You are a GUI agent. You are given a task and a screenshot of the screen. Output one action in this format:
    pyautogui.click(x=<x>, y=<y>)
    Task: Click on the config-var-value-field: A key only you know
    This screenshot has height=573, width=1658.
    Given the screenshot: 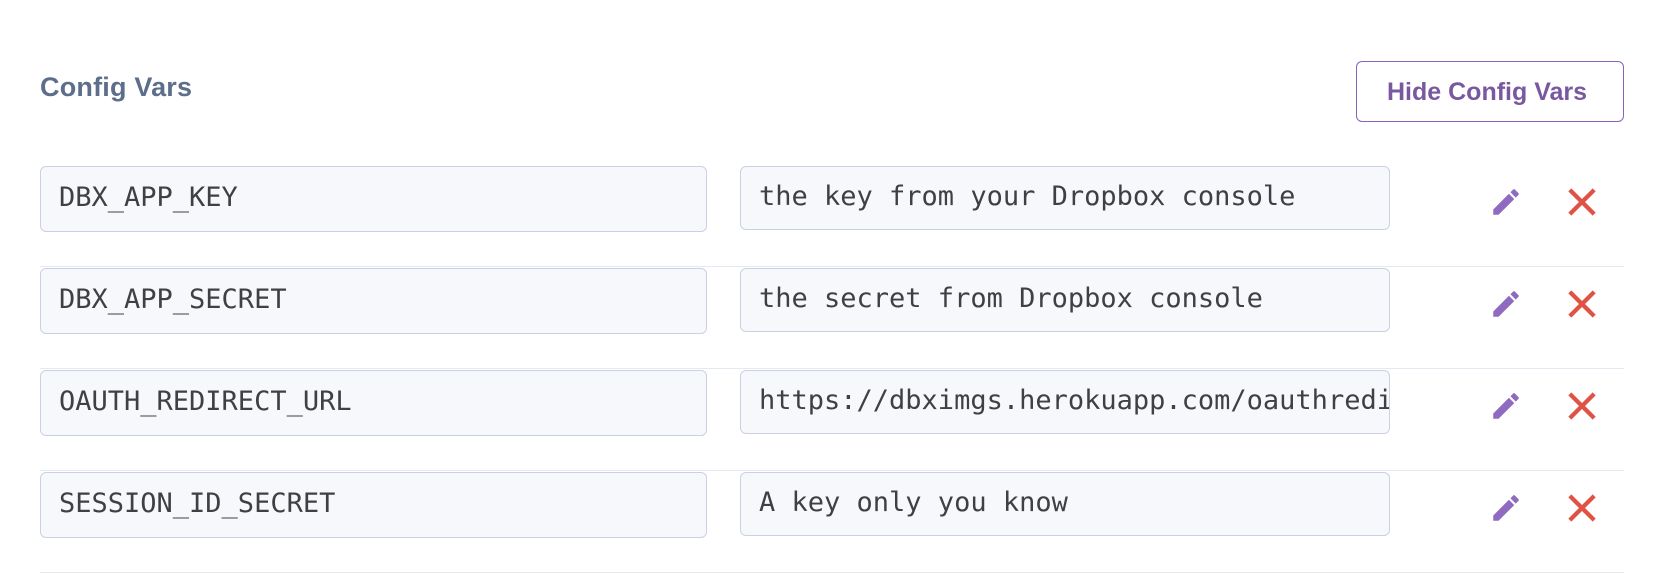 What is the action you would take?
    pyautogui.click(x=1065, y=504)
    